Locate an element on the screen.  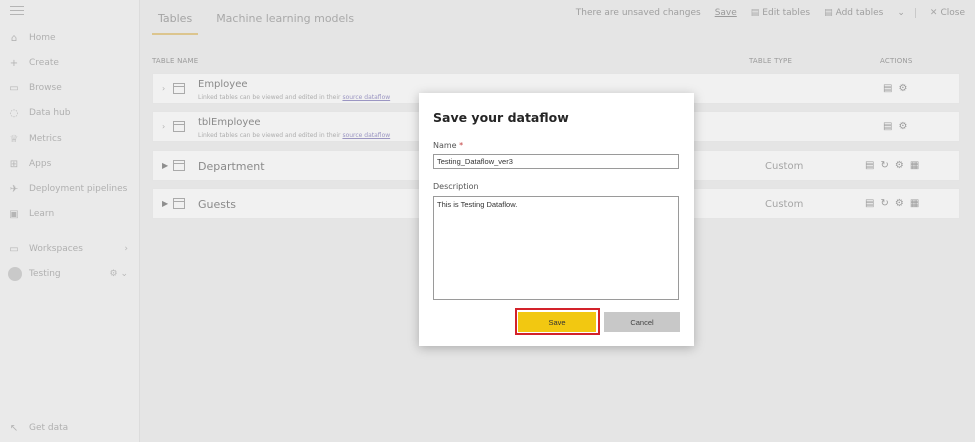
workspaces-icon: ▭ is located at coordinates (14, 249).